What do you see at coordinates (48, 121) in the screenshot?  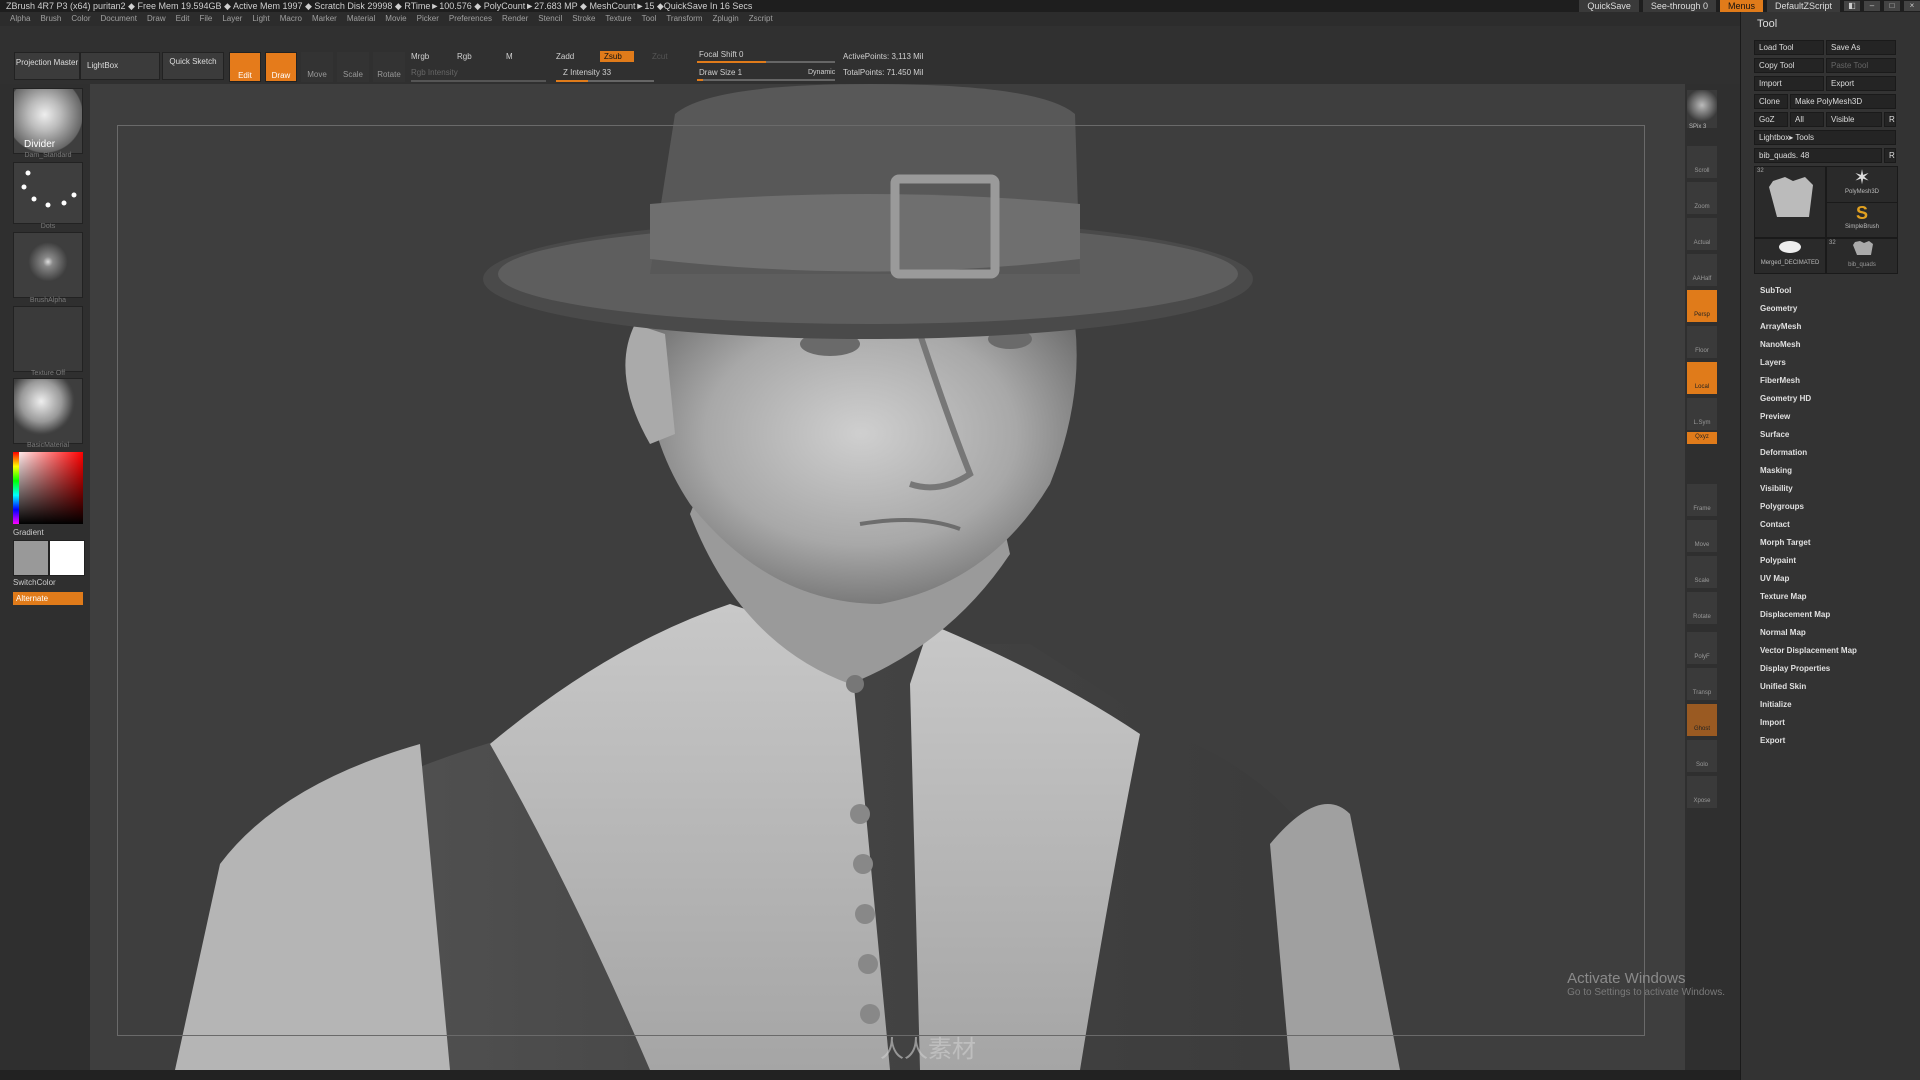 I see `brush-selector: Divider` at bounding box center [48, 121].